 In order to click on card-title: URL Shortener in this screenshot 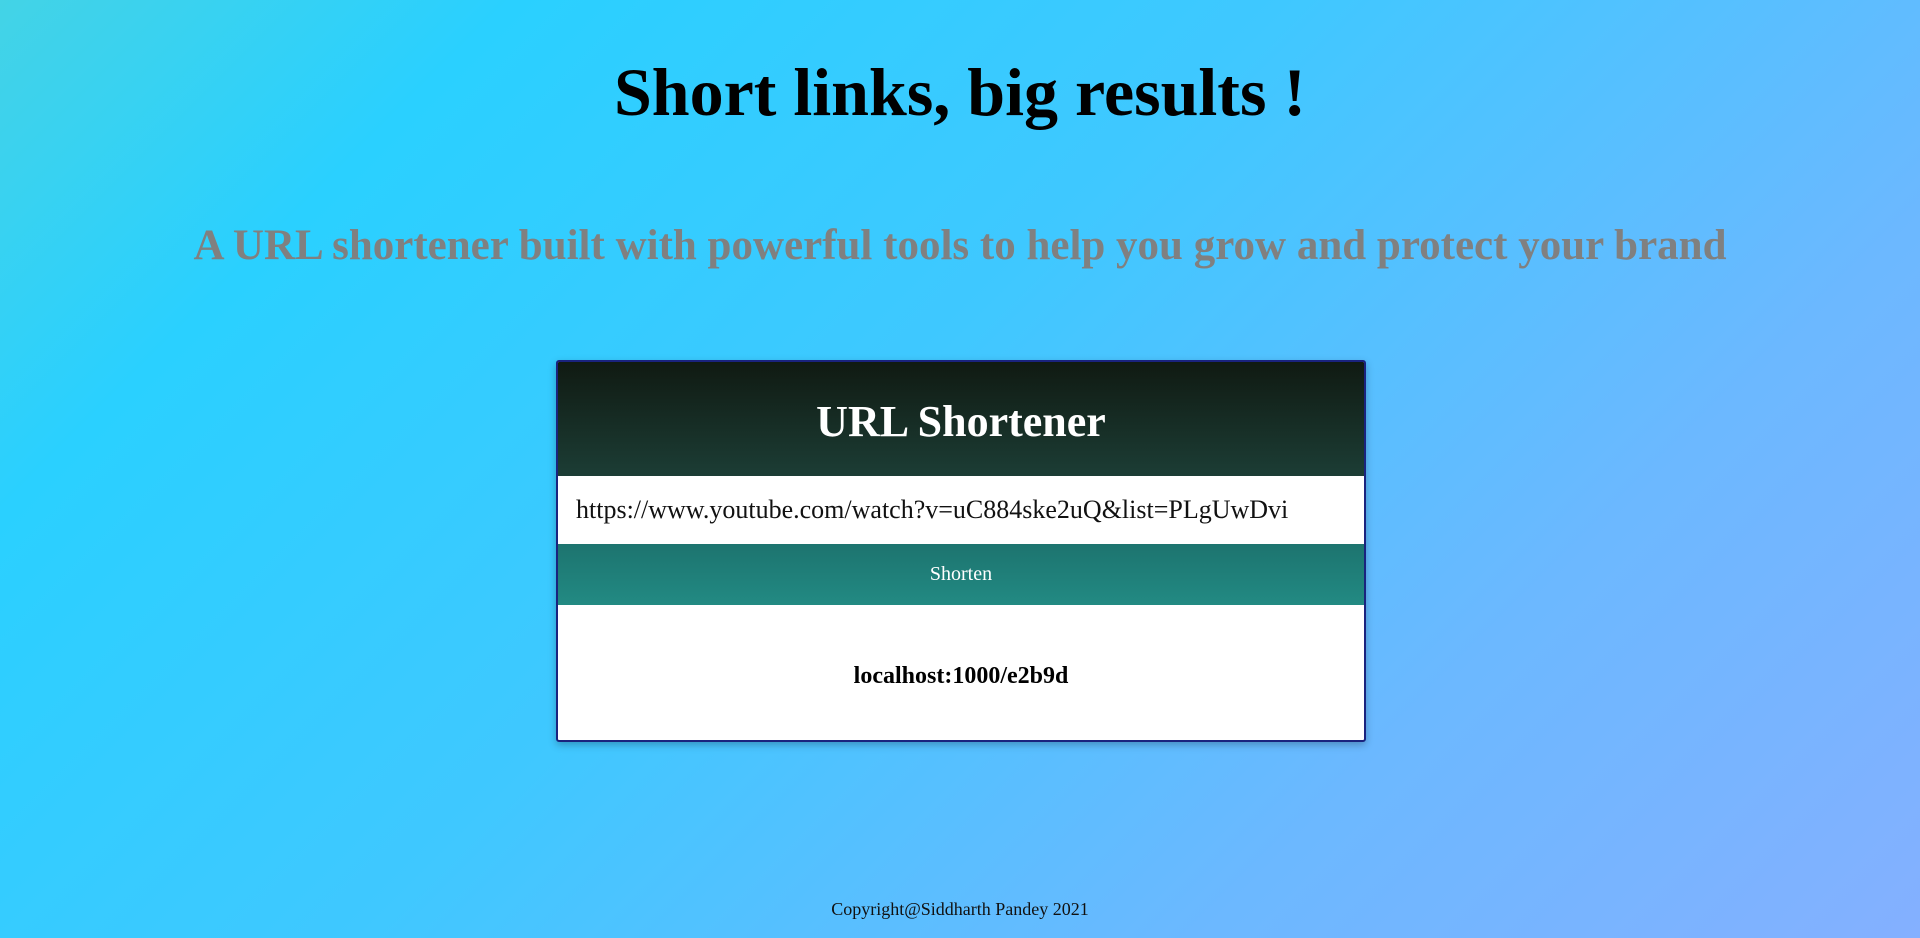, I will do `click(961, 421)`.